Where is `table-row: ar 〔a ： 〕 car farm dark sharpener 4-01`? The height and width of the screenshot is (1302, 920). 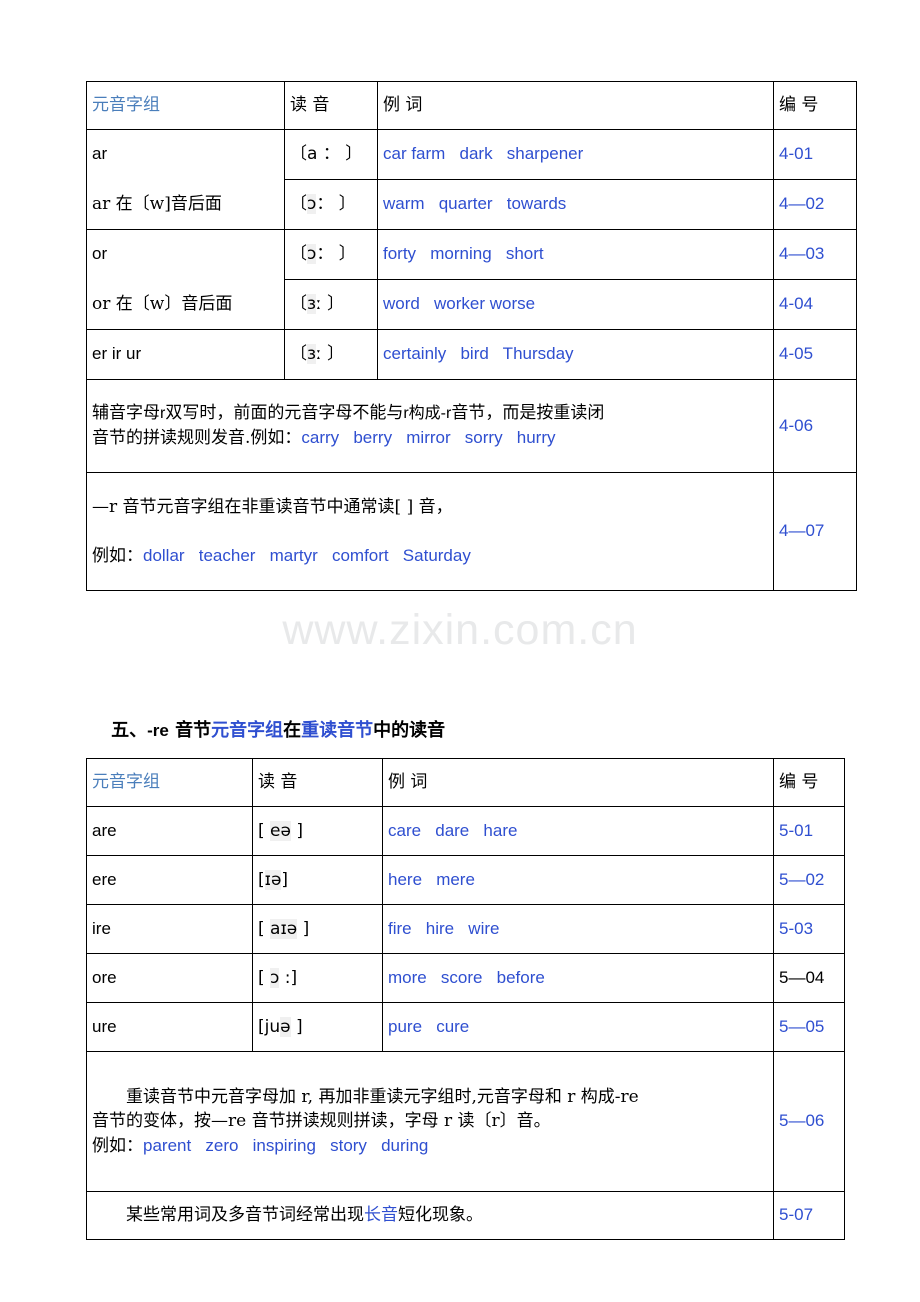
table-row: ar 〔a ： 〕 car farm dark sharpener 4-01 is located at coordinates (471, 154).